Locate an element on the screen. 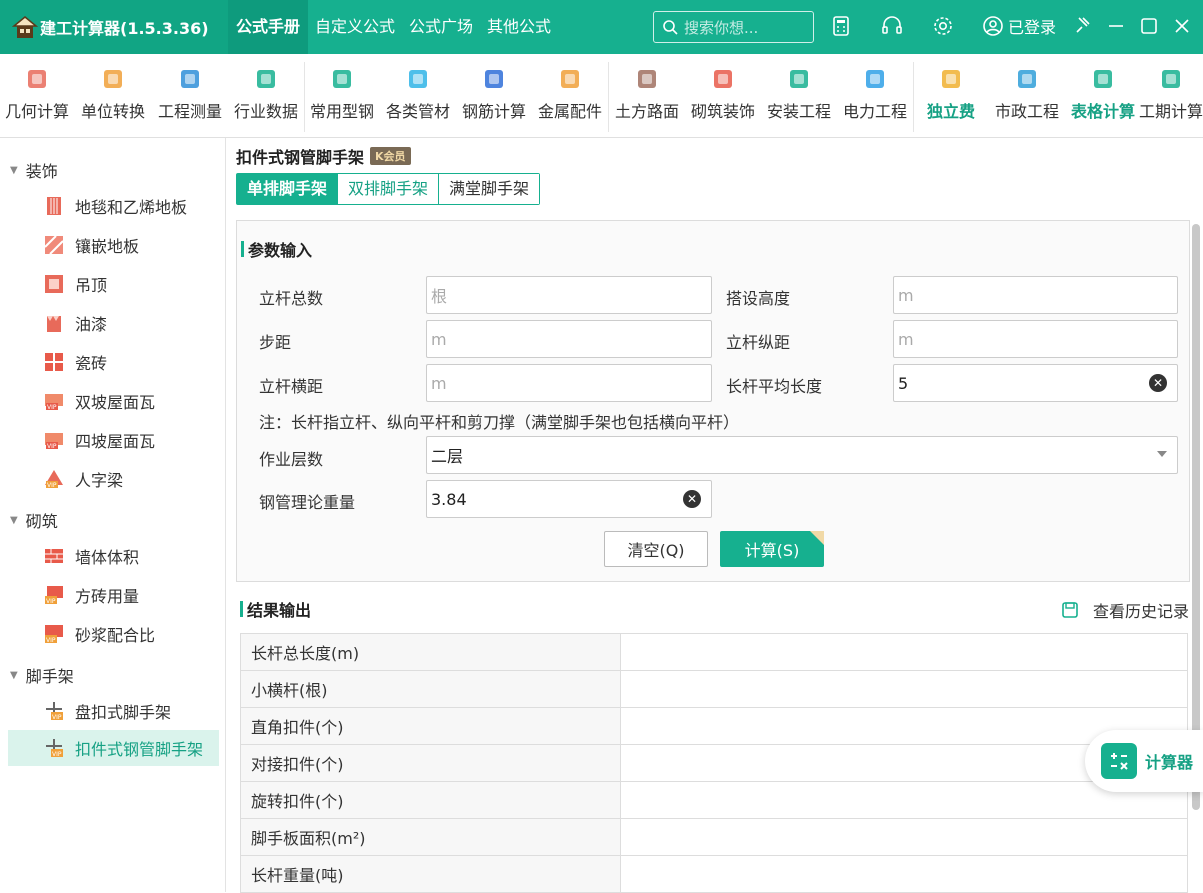 The width and height of the screenshot is (1203, 893). floating-calculator-button: 计算器 is located at coordinates (1144, 761).